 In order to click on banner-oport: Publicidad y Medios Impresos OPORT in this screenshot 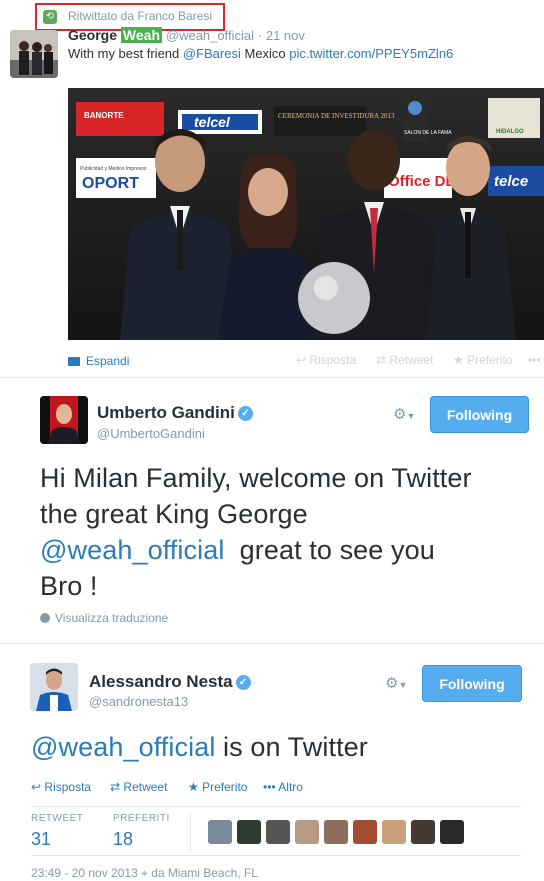, I will do `click(116, 178)`.